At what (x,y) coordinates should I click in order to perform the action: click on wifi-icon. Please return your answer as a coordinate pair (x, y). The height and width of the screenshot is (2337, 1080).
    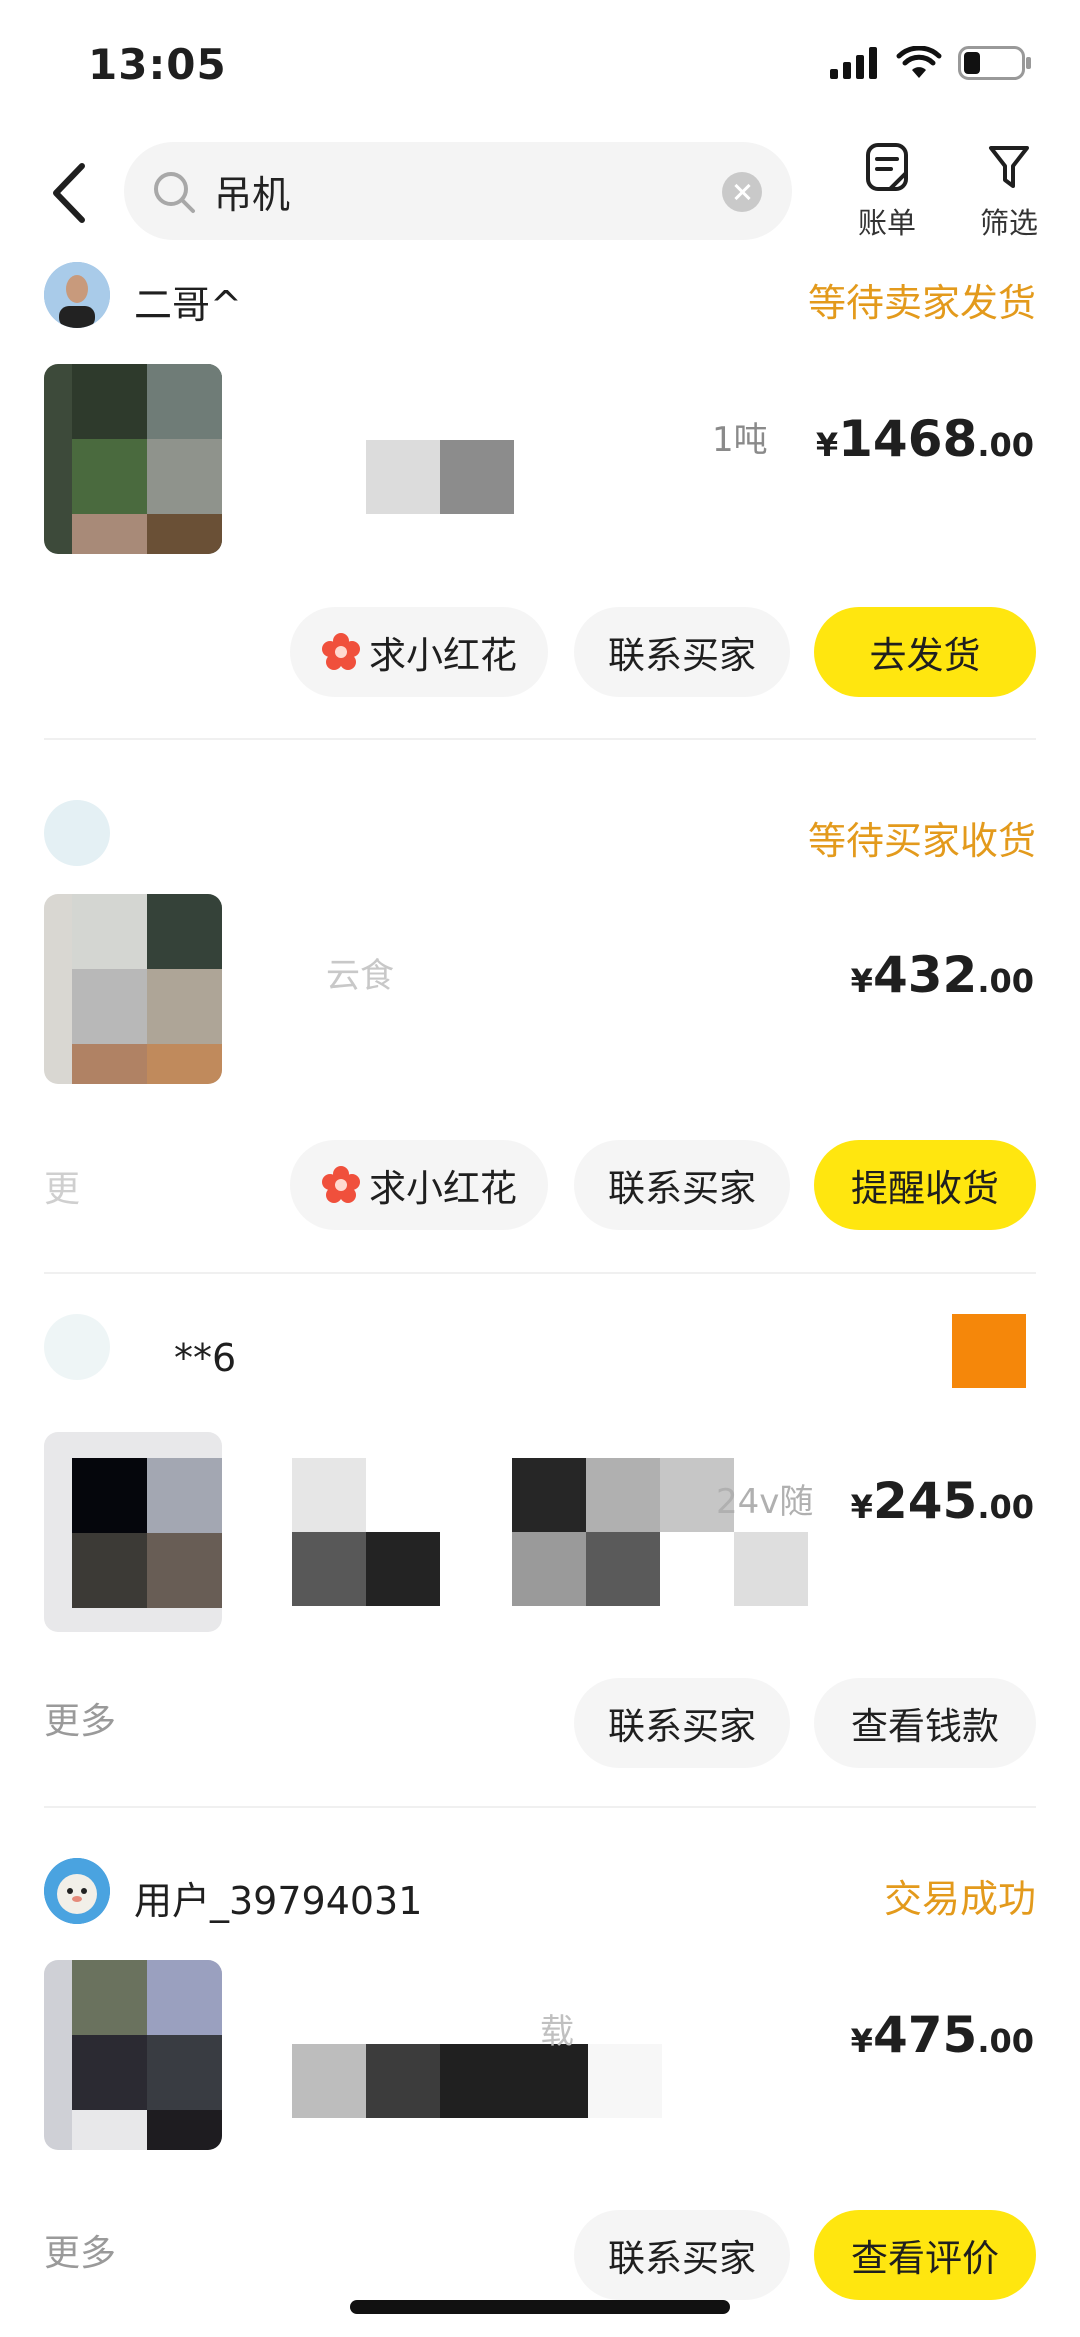
    Looking at the image, I should click on (919, 62).